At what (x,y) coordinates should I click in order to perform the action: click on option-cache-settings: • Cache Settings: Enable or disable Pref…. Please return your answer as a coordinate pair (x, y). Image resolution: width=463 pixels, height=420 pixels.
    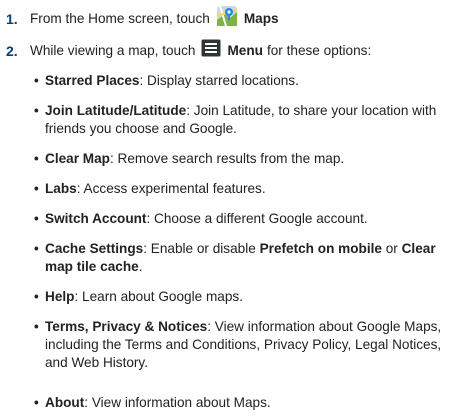
    Looking at the image, I should click on (243, 258).